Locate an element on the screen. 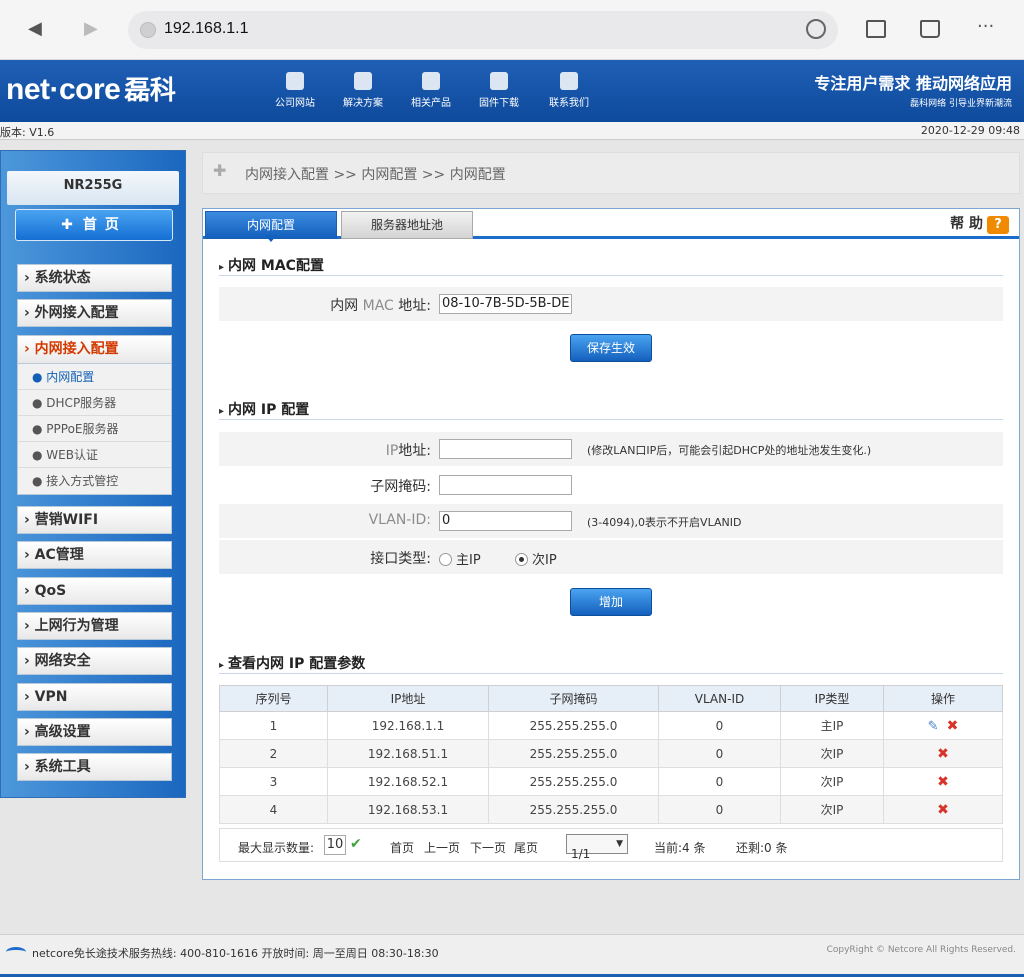  menu-ac: › AC管理 is located at coordinates (94, 555).